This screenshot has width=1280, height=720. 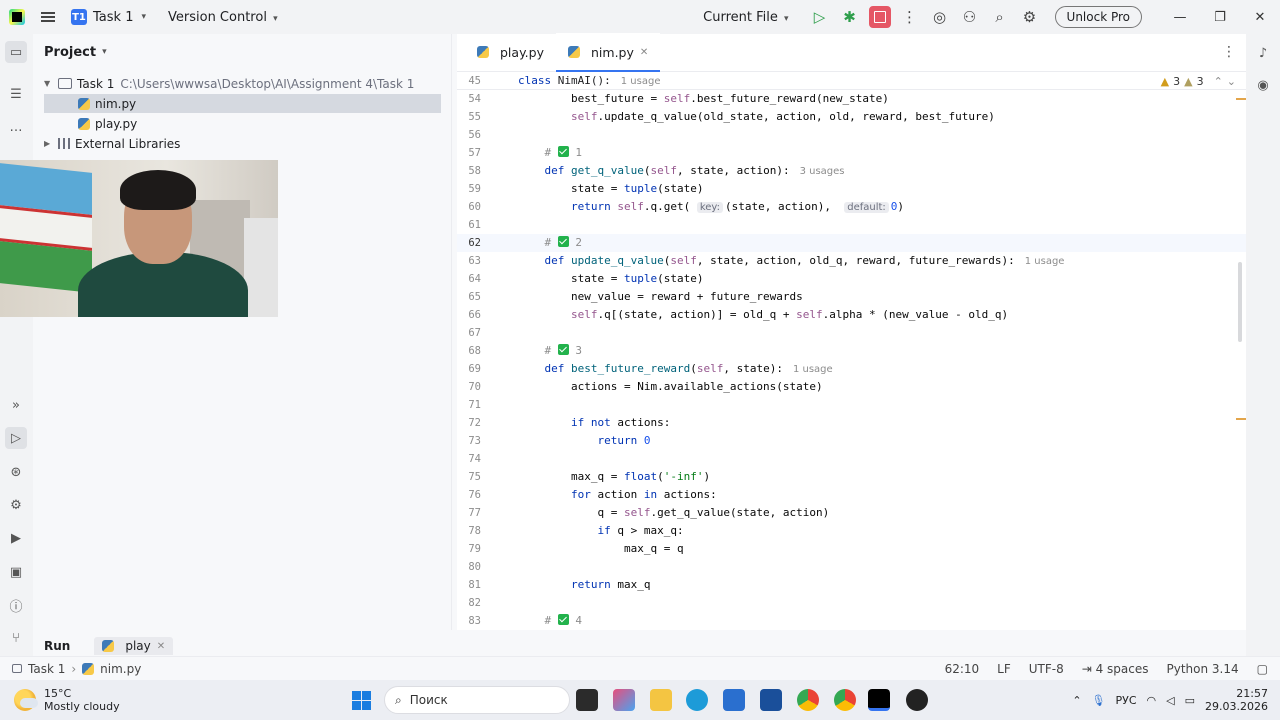 What do you see at coordinates (1218, 81) in the screenshot?
I see `prev-highlight-icon: ⌃` at bounding box center [1218, 81].